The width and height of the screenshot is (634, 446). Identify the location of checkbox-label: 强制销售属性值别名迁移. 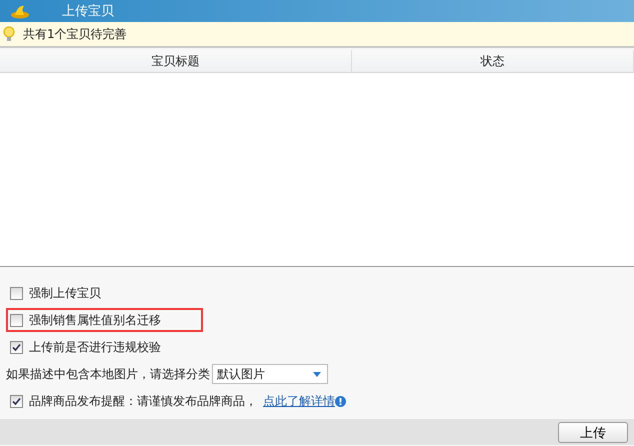
(95, 320).